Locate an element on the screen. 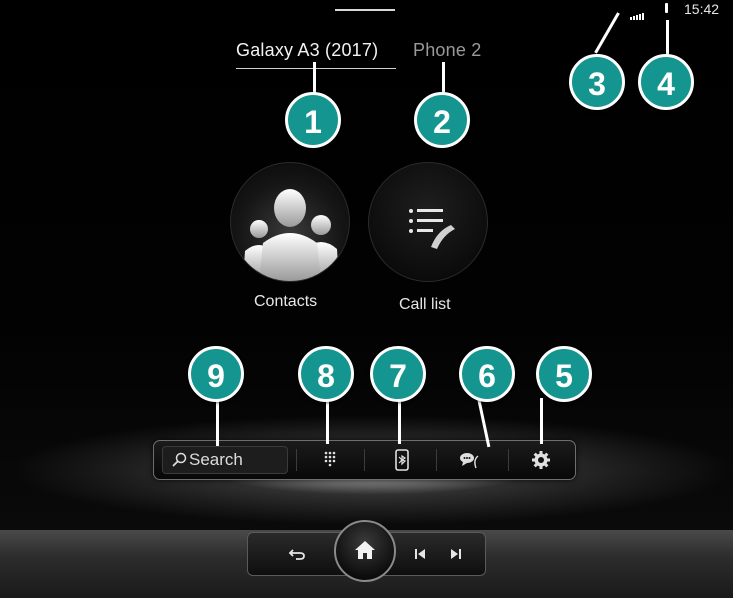 The image size is (733, 598). tab-phone-2: Phone 2 is located at coordinates (447, 50).